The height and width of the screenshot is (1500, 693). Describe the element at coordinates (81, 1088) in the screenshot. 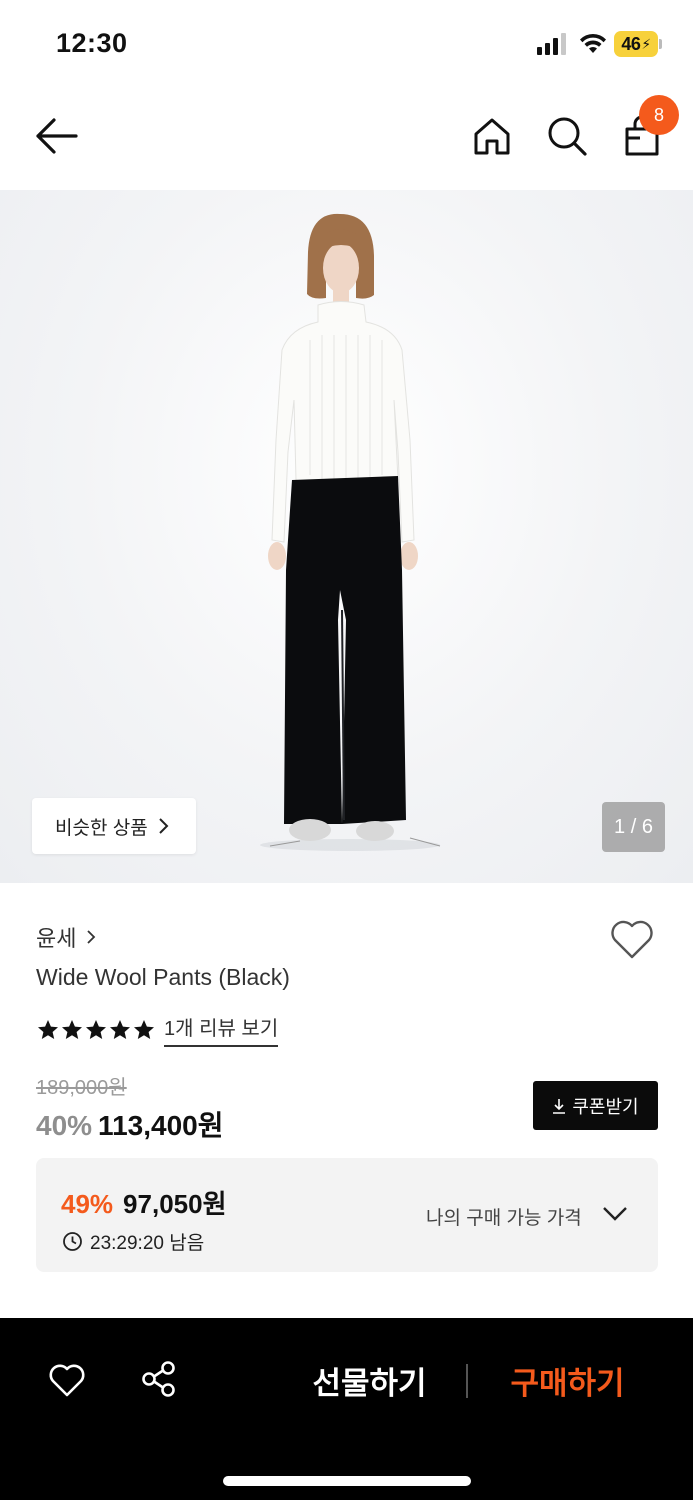

I see `original-price: 189,000원` at that location.